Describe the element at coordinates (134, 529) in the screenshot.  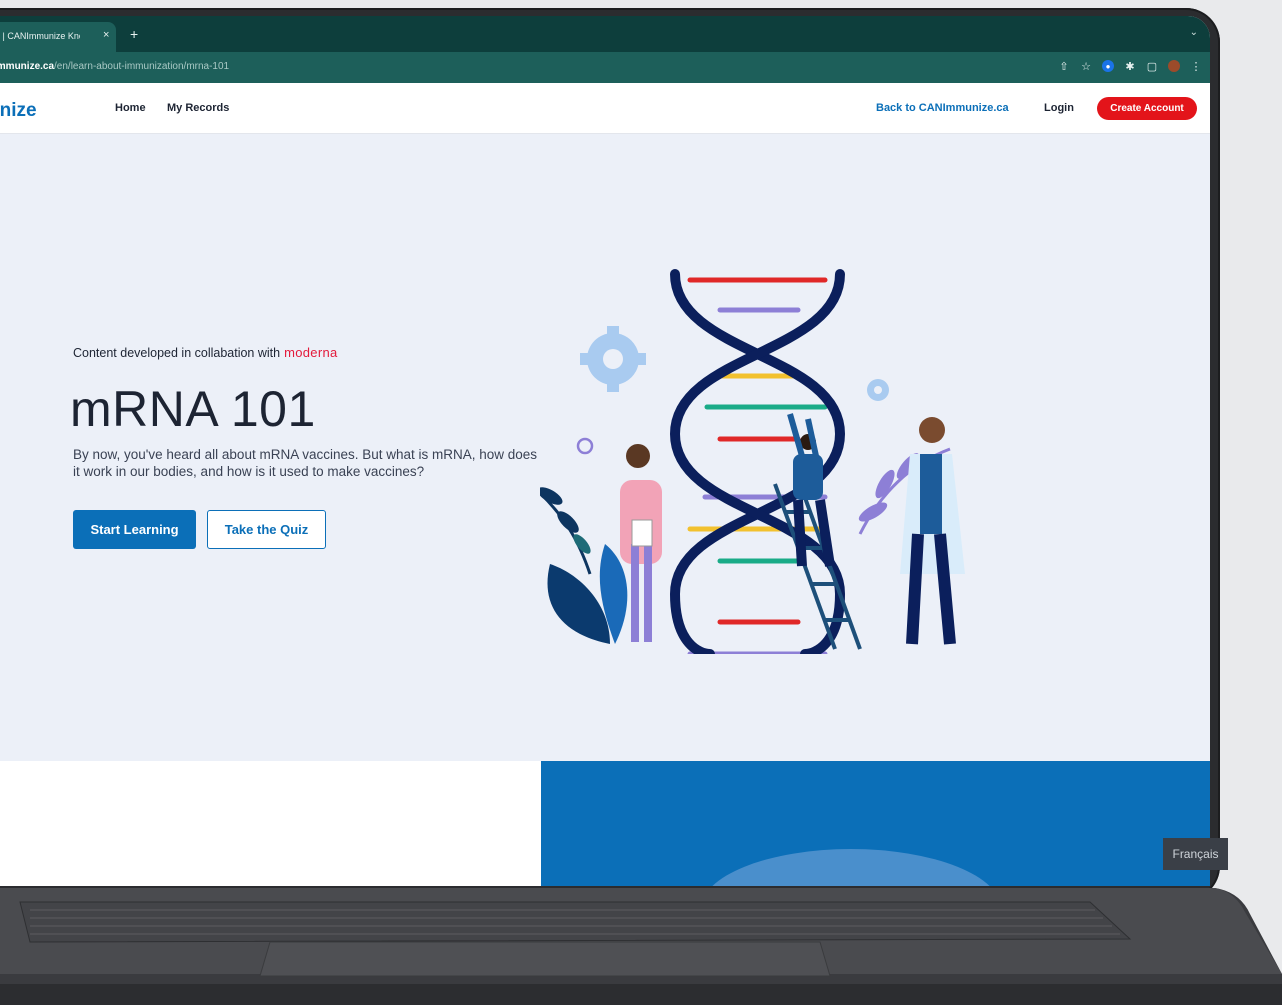
I see `start-learning-button: Start Learning` at that location.